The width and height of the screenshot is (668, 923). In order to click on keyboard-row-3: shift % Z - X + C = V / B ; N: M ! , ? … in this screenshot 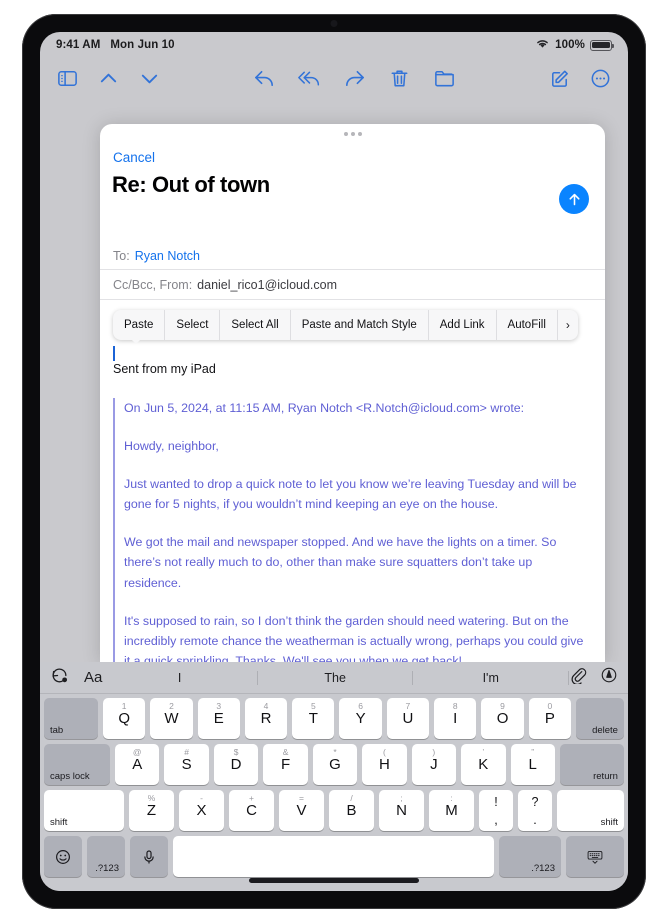, I will do `click(334, 810)`.